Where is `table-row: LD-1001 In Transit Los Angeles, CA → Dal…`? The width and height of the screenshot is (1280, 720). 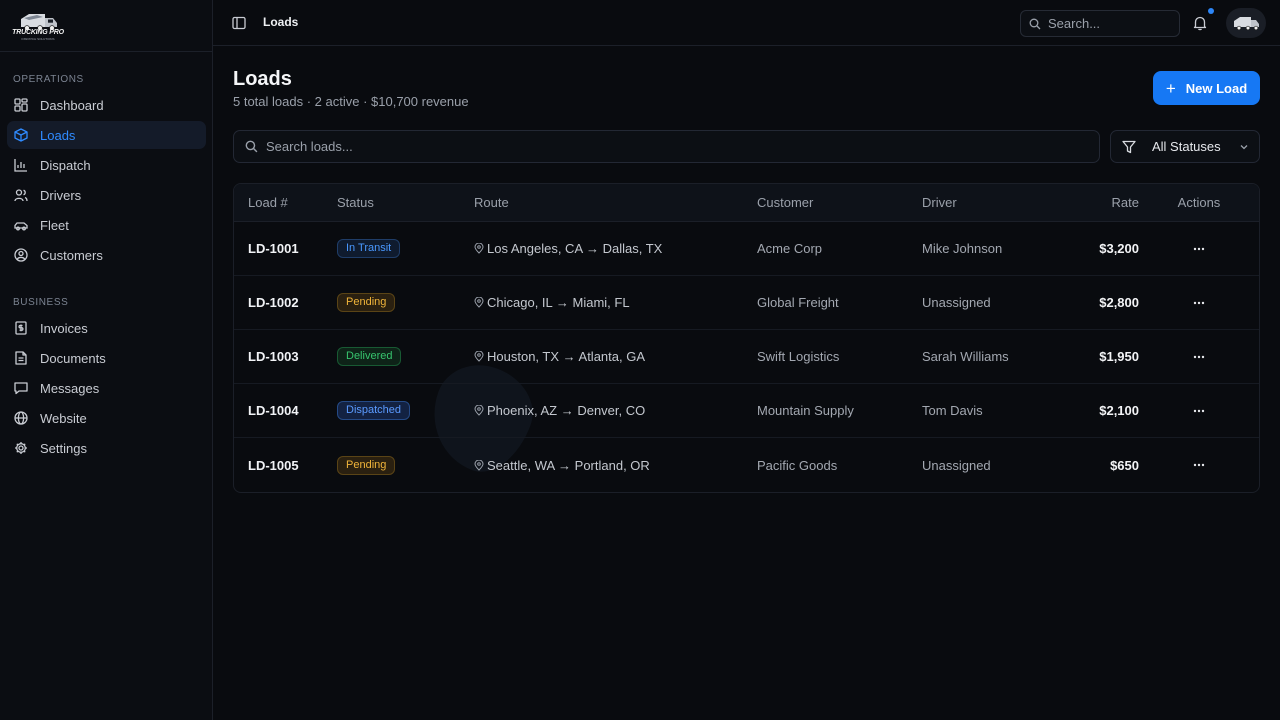
table-row: LD-1001 In Transit Los Angeles, CA → Dal… is located at coordinates (746, 249).